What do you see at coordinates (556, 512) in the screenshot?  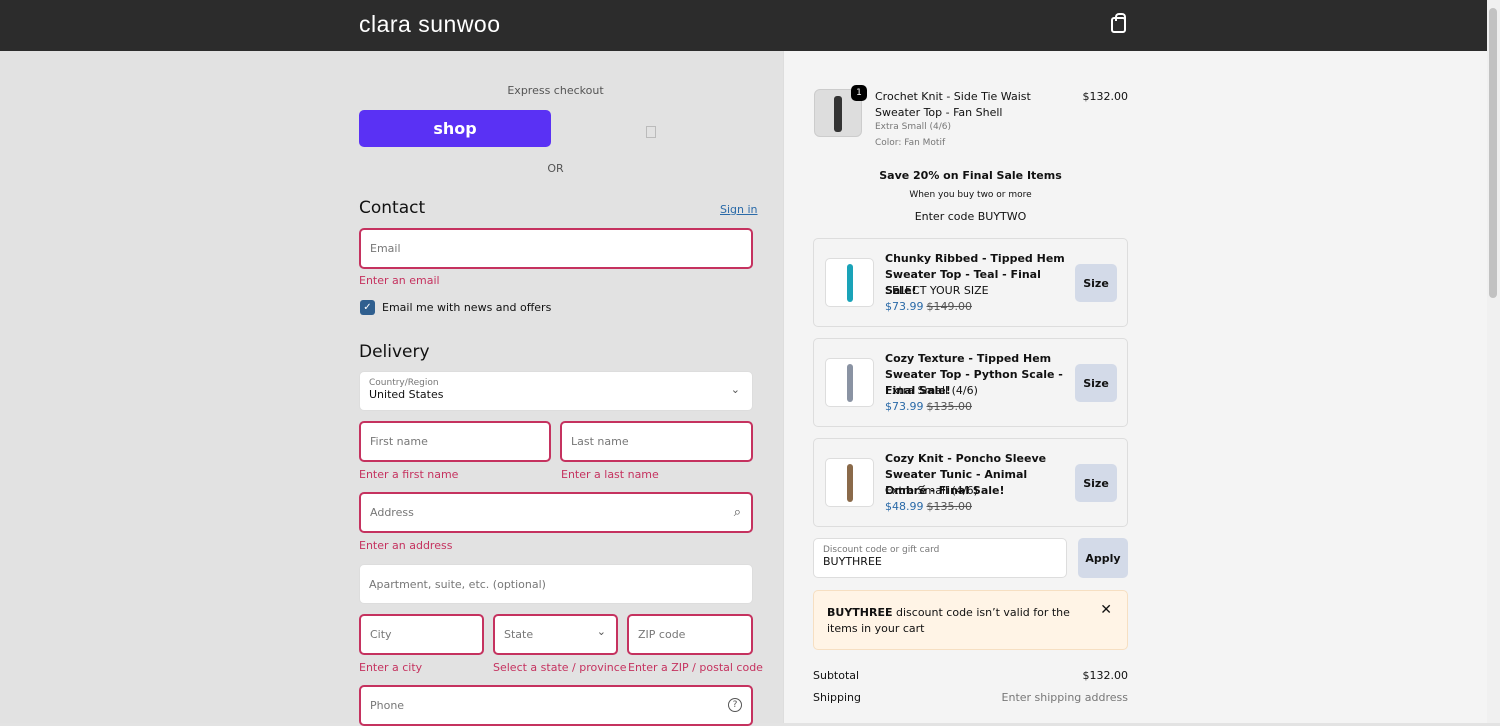 I see `address-field: Address ⌕` at bounding box center [556, 512].